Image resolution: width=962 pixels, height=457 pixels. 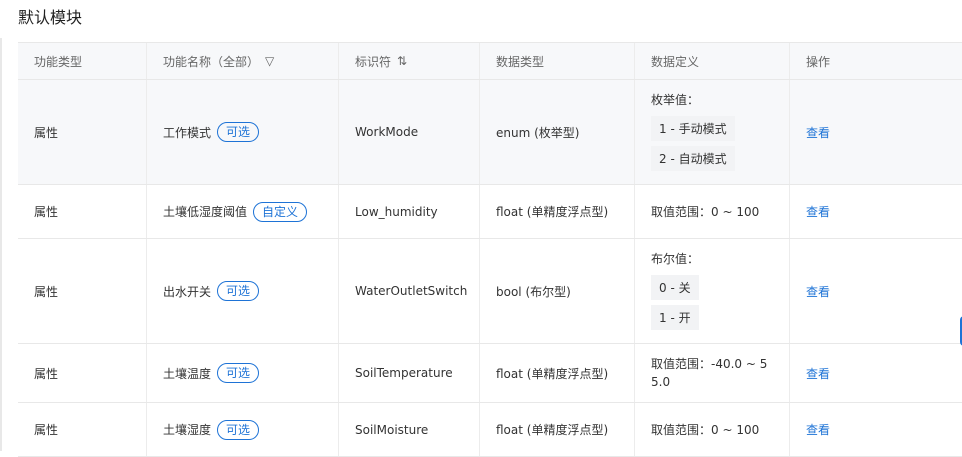 I want to click on row-name: 土壤温度 可选, so click(x=243, y=373).